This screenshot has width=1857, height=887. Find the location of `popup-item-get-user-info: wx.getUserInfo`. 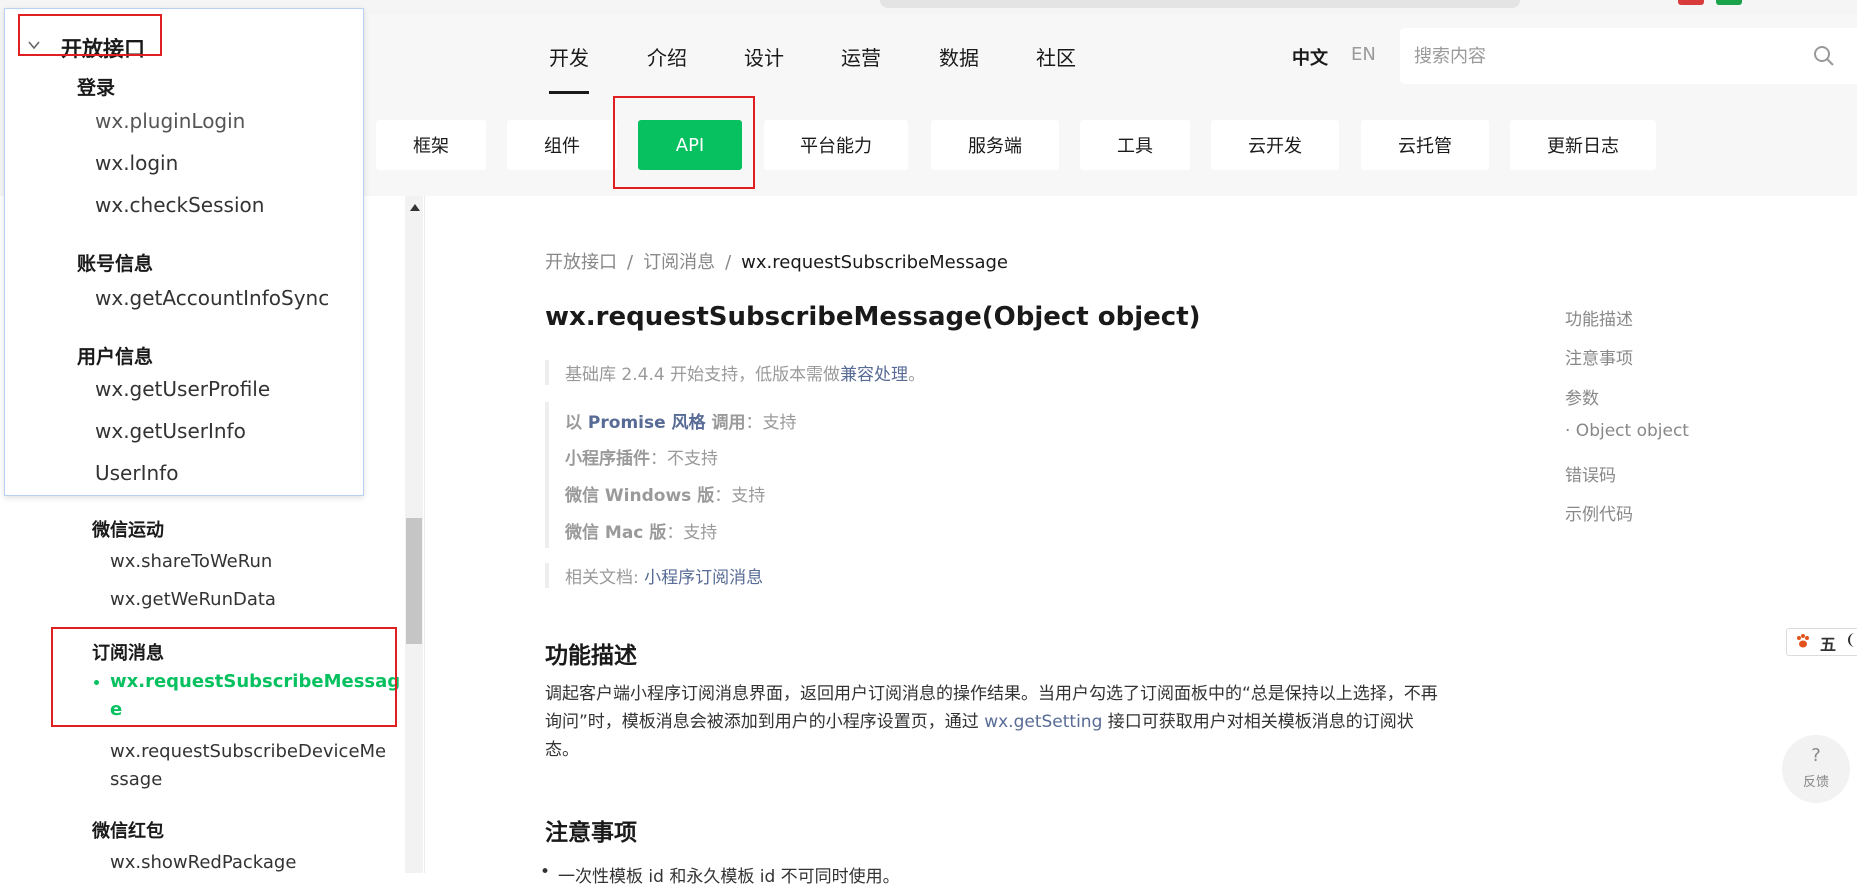

popup-item-get-user-info: wx.getUserInfo is located at coordinates (170, 431).